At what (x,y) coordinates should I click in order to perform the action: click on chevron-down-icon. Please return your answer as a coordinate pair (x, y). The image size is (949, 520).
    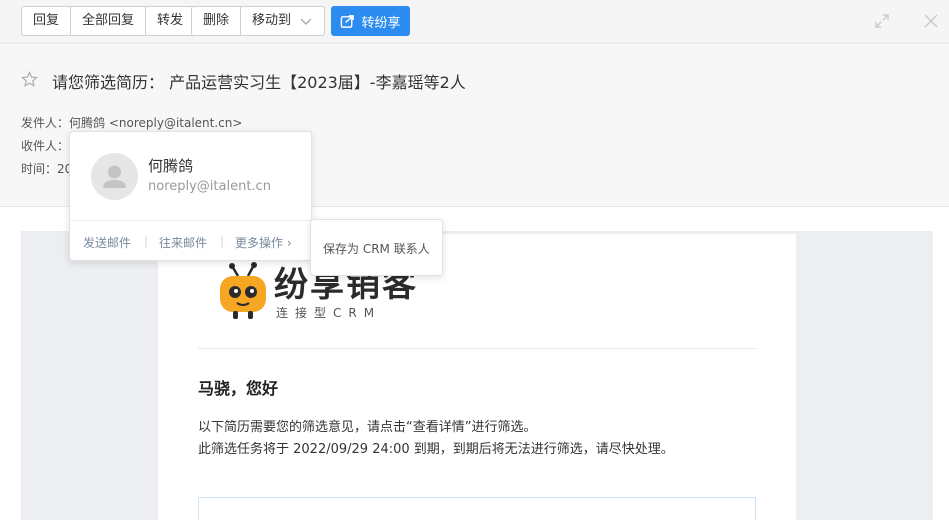
    Looking at the image, I should click on (306, 21).